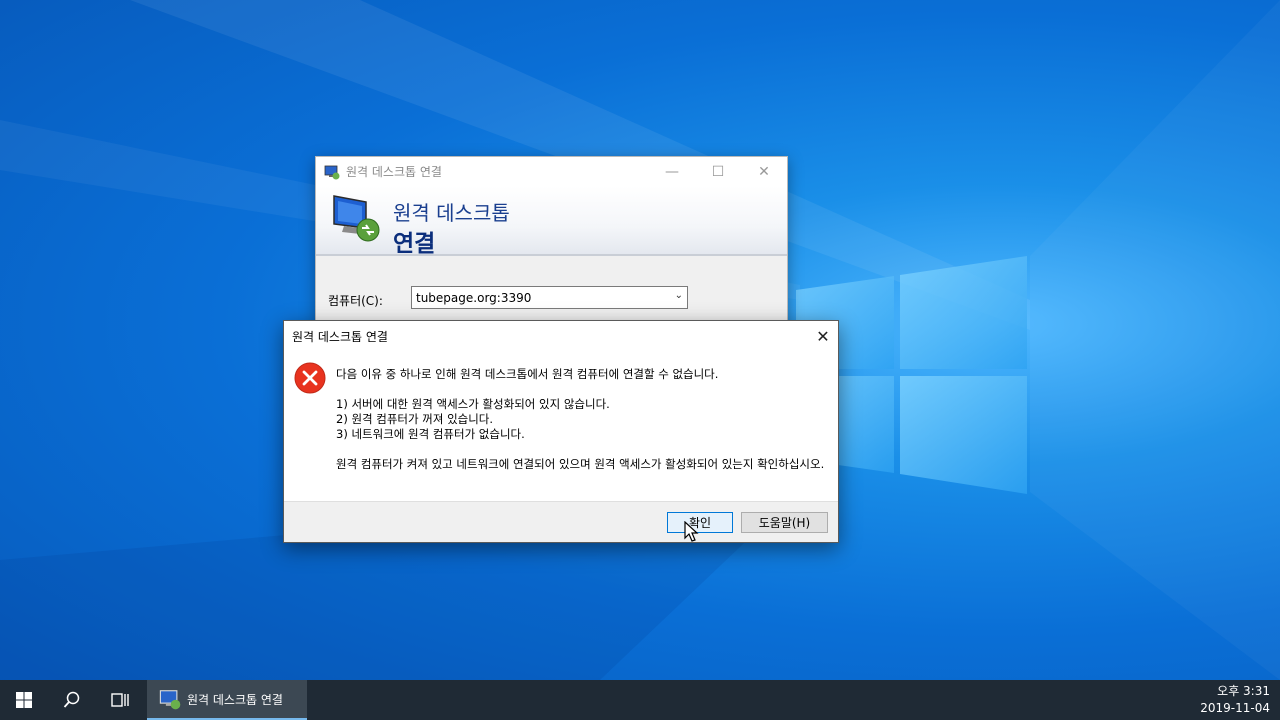 This screenshot has width=1280, height=720. I want to click on taskbar-app-rdp: 원격 데스크톱 연결, so click(227, 700).